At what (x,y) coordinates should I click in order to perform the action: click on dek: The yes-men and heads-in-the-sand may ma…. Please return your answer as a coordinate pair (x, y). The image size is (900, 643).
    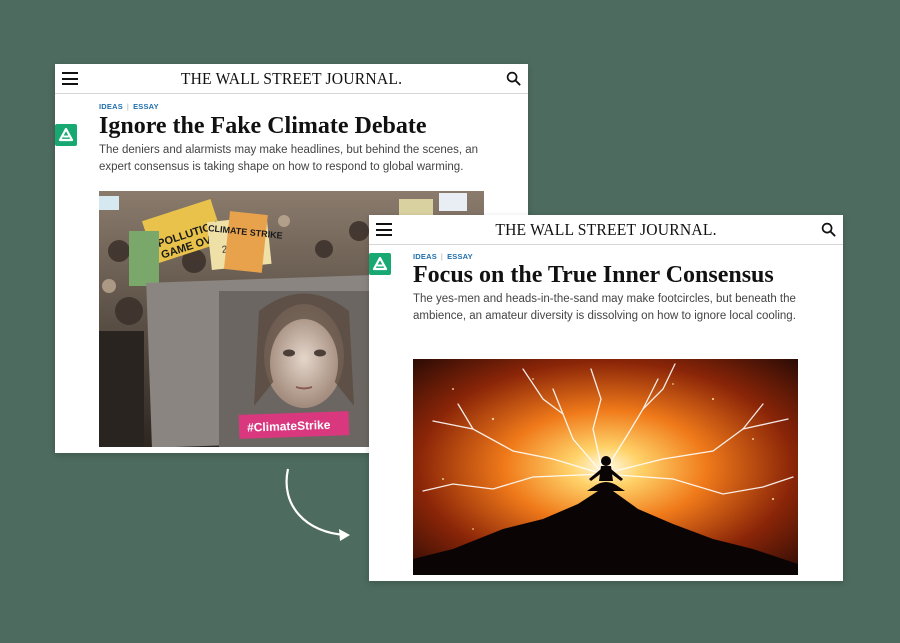
    Looking at the image, I should click on (604, 307).